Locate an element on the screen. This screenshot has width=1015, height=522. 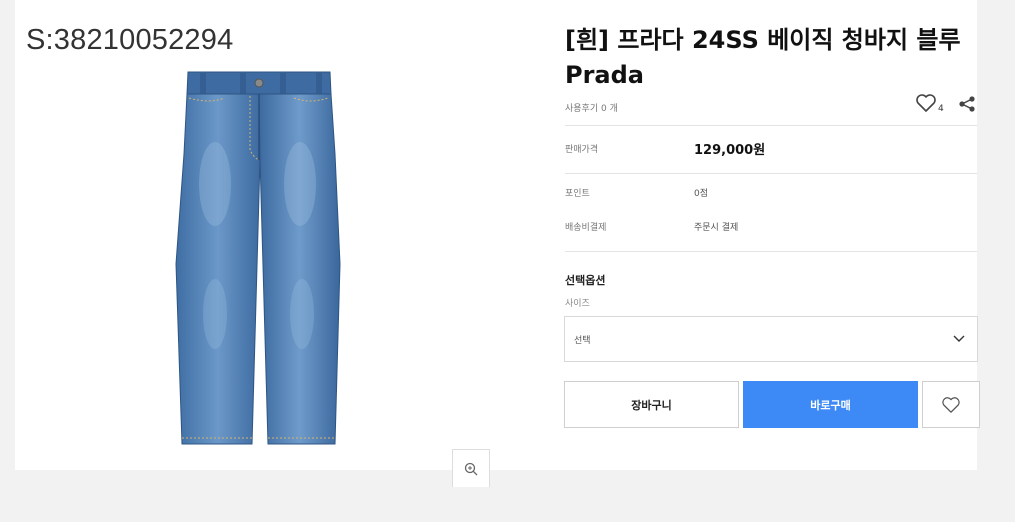
point-label: 포인트 is located at coordinates (577, 194).